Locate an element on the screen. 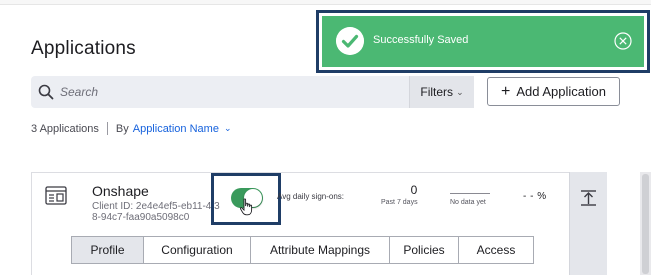 The width and height of the screenshot is (651, 275). toast-message: Successfully Saved is located at coordinates (421, 40).